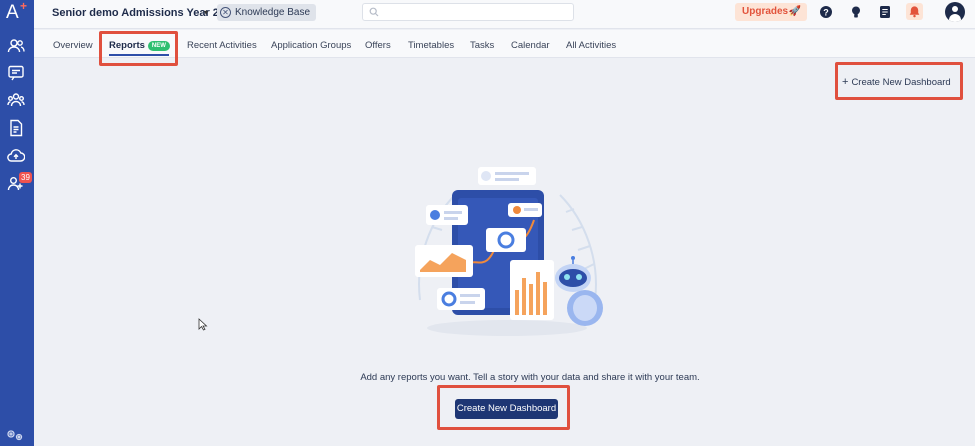 Image resolution: width=975 pixels, height=446 pixels. Describe the element at coordinates (955, 18) in the screenshot. I see `avatar-body` at that location.